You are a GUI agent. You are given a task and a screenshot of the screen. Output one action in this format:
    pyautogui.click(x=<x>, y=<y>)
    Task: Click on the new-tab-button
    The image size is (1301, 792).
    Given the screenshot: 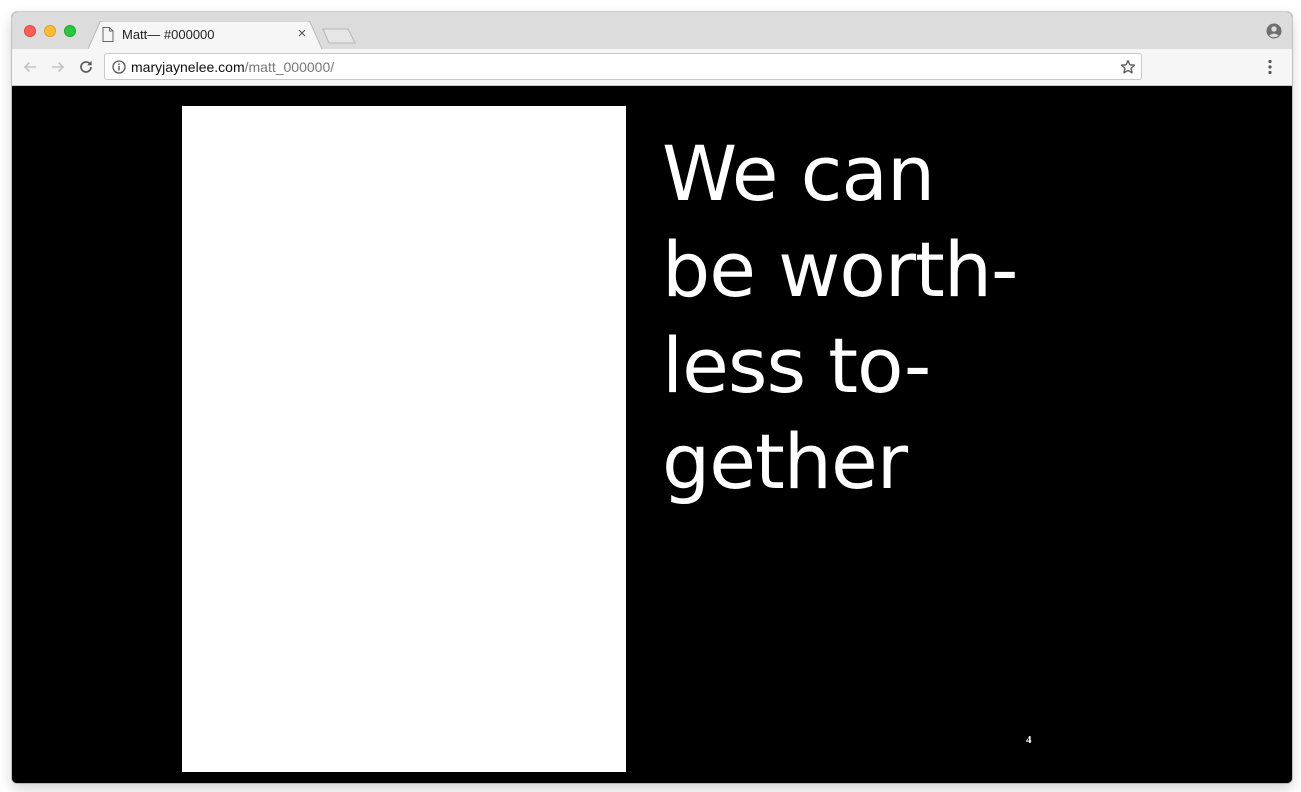 What is the action you would take?
    pyautogui.click(x=339, y=36)
    